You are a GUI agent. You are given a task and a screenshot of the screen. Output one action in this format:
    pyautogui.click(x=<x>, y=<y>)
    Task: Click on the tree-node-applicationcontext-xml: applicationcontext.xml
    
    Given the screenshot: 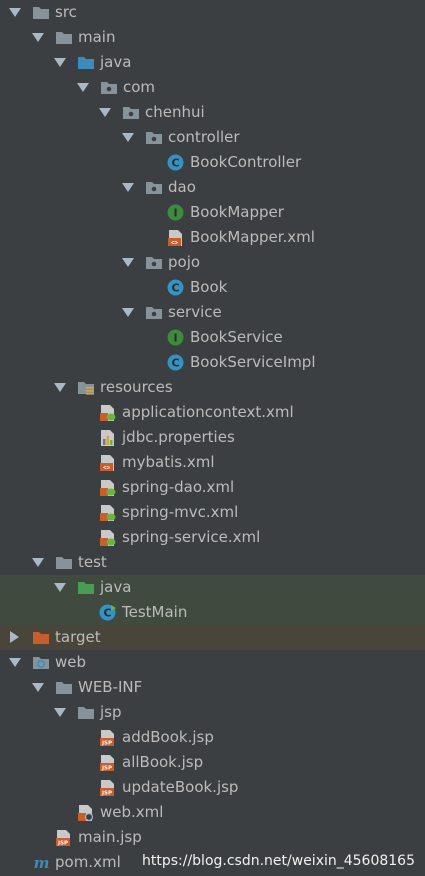 What is the action you would take?
    pyautogui.click(x=212, y=412)
    